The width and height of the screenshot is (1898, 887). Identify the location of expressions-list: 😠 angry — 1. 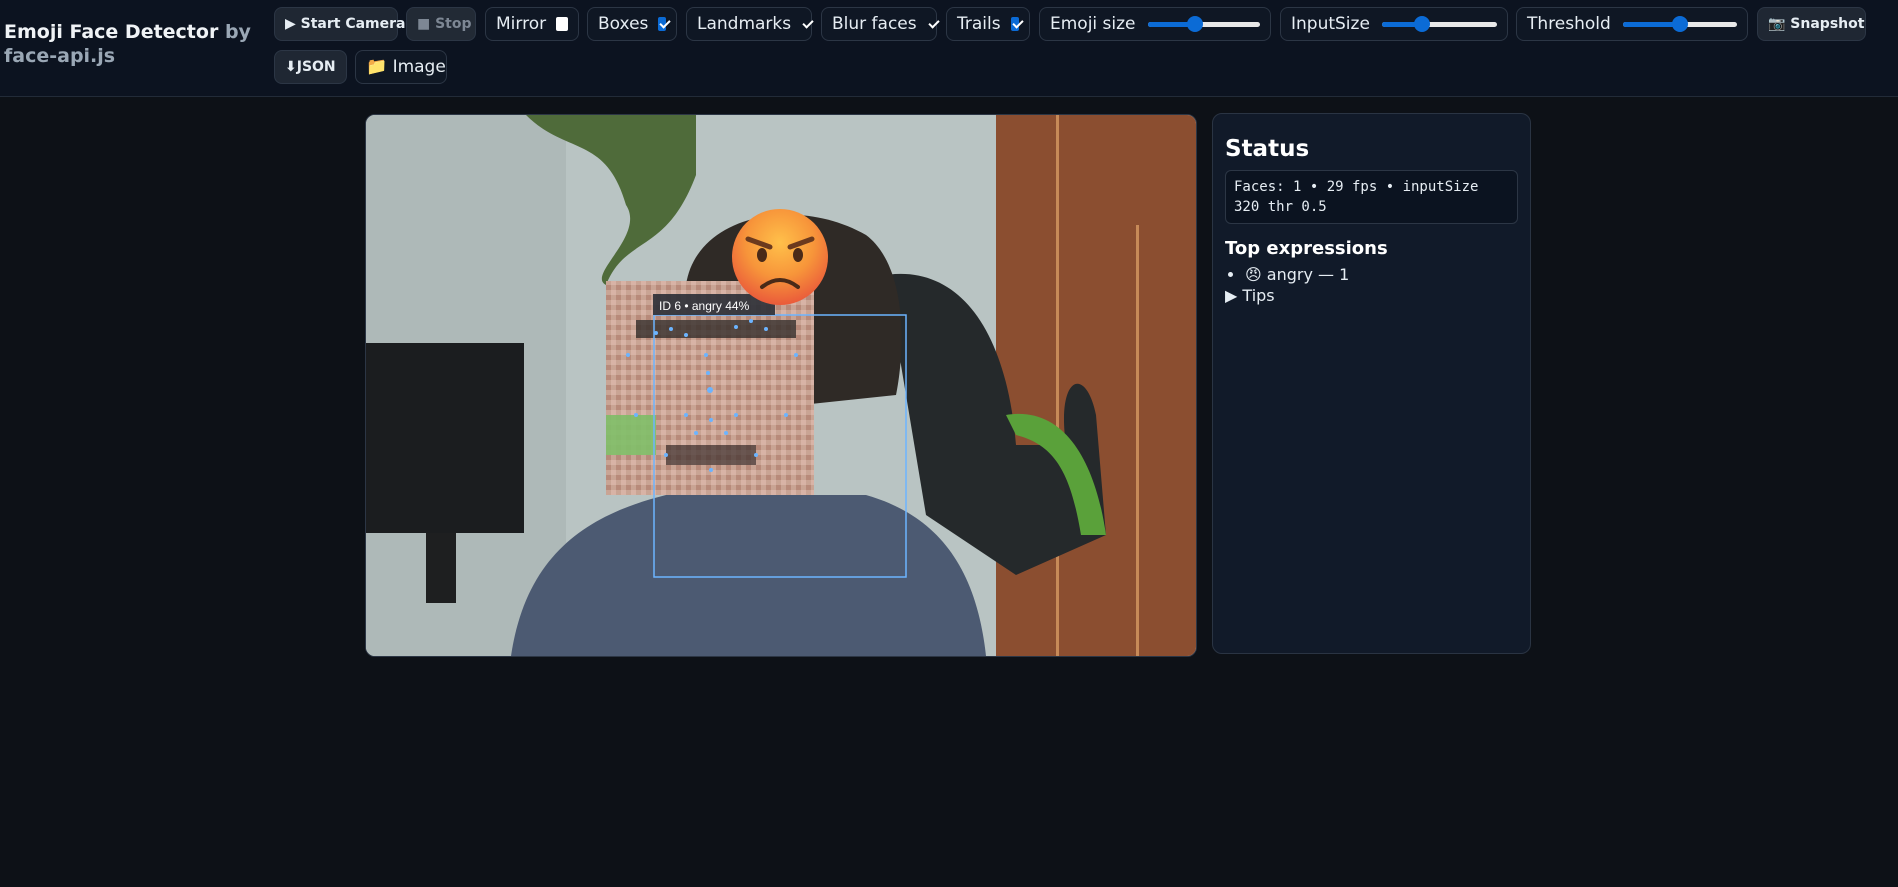
(1371, 274).